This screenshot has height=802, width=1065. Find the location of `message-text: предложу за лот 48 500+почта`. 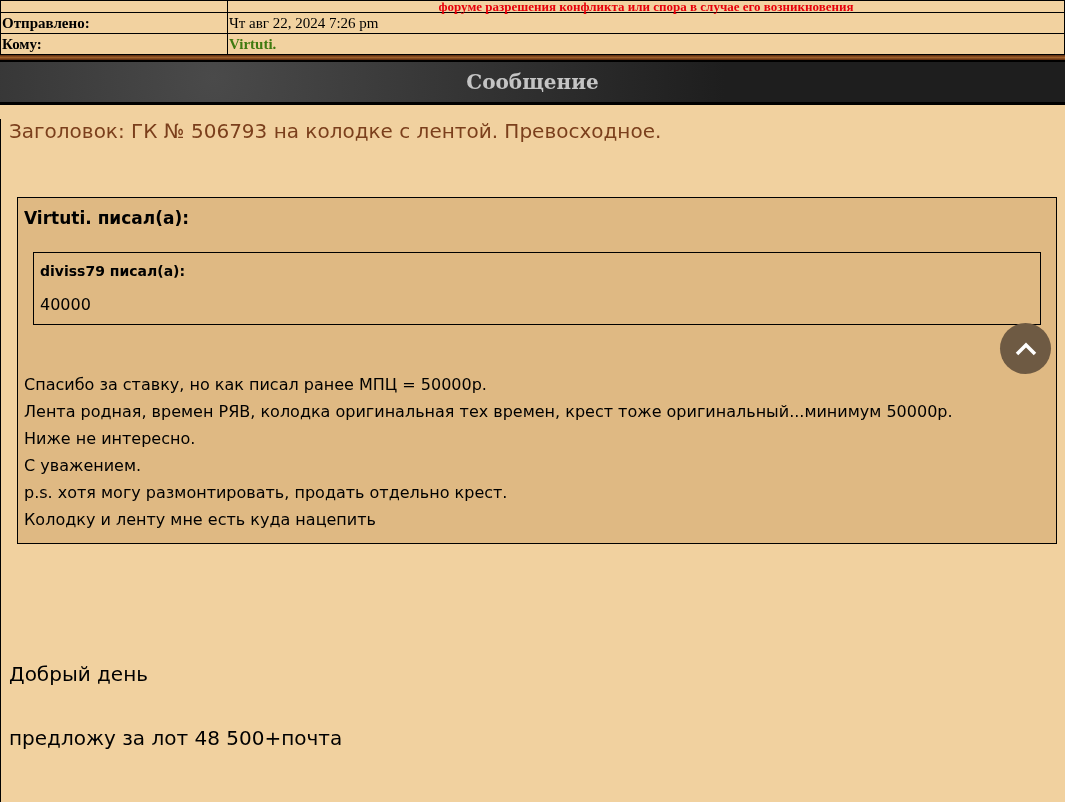

message-text: предложу за лот 48 500+почта is located at coordinates (176, 738).